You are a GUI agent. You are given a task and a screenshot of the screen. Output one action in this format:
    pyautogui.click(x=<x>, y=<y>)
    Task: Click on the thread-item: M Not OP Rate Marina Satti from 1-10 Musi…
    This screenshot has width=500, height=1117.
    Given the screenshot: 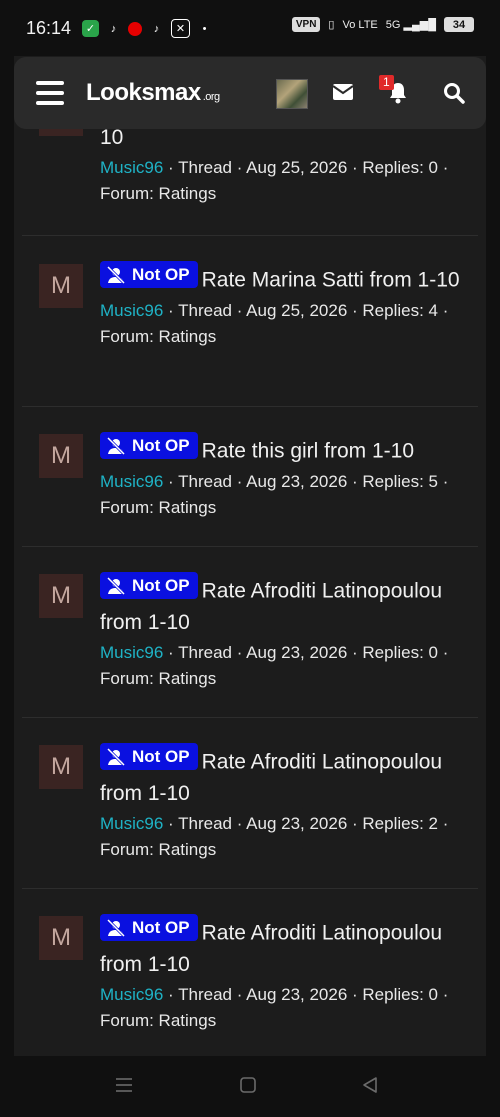 What is the action you would take?
    pyautogui.click(x=250, y=321)
    